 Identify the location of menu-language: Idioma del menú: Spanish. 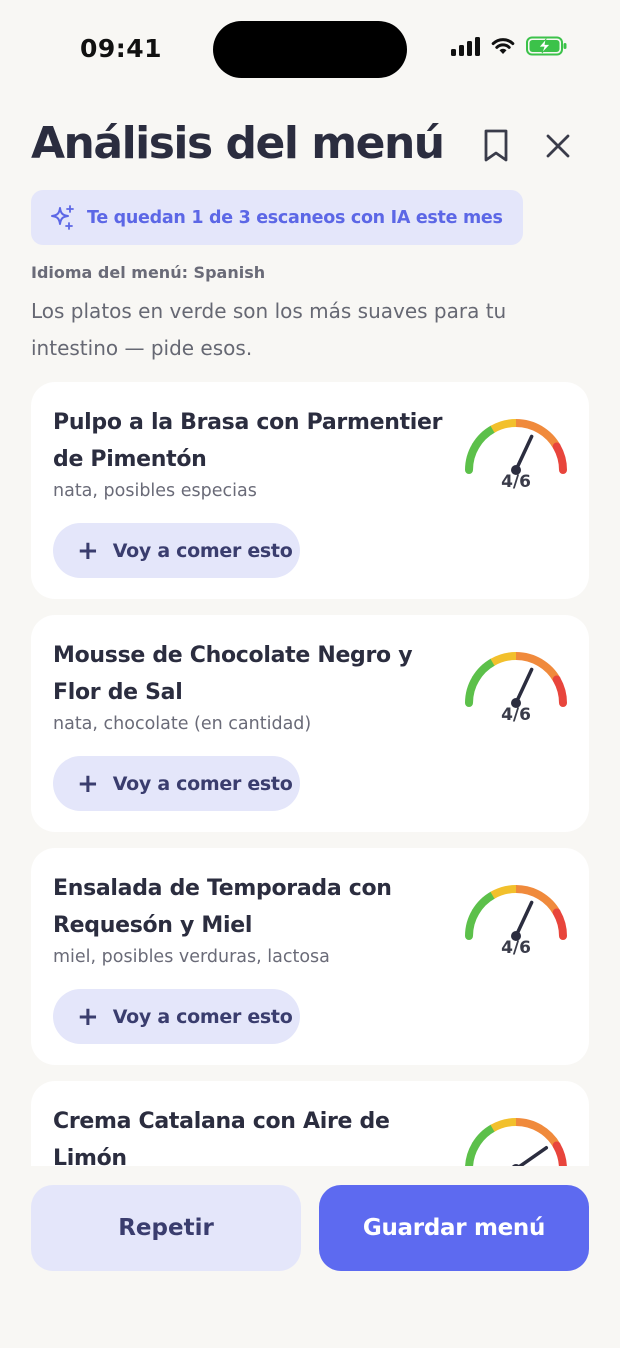
(148, 272).